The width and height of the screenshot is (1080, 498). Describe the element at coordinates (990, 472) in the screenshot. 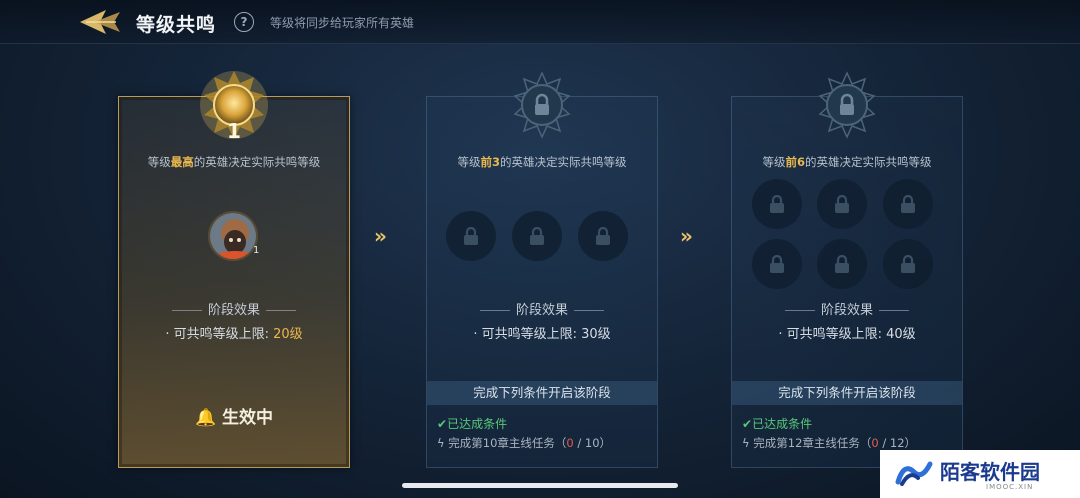

I see `watermark-text: 陌客软件园` at that location.